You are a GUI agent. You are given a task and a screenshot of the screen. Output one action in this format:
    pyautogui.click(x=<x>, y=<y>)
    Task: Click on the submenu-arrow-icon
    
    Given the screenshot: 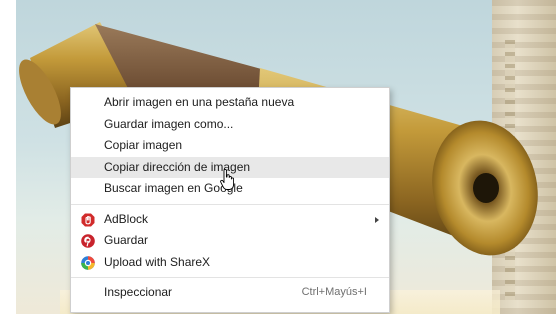 What is the action you would take?
    pyautogui.click(x=377, y=219)
    